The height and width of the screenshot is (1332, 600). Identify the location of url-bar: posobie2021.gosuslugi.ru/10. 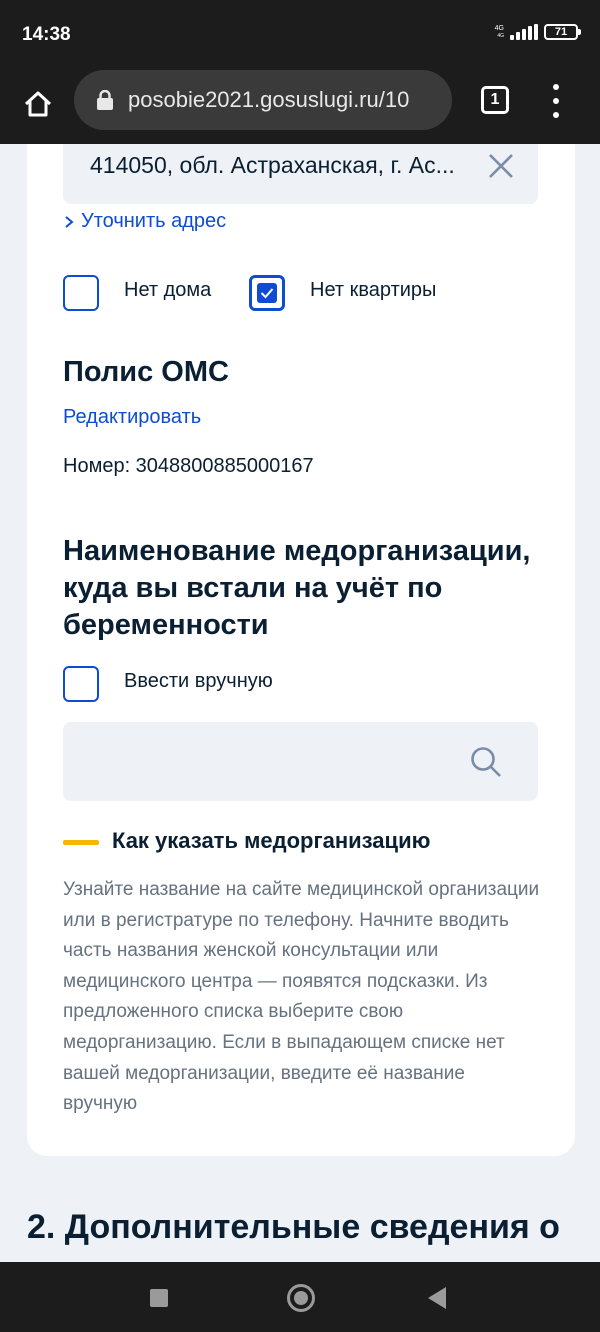
(263, 100).